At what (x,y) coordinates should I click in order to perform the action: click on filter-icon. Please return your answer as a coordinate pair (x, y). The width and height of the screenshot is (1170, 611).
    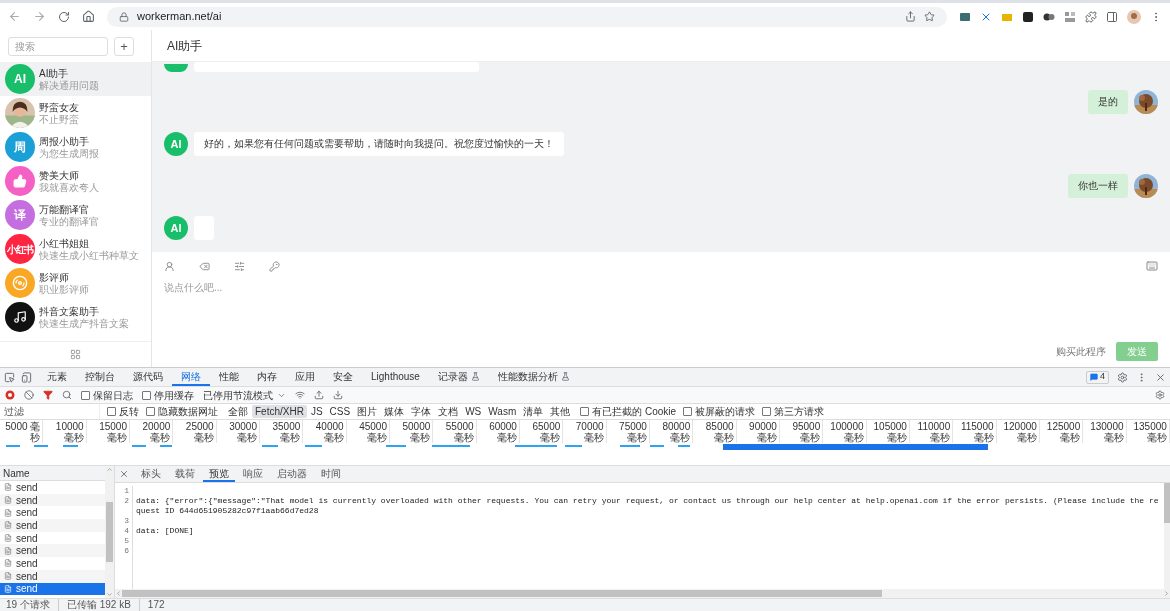
    Looking at the image, I should click on (48, 395).